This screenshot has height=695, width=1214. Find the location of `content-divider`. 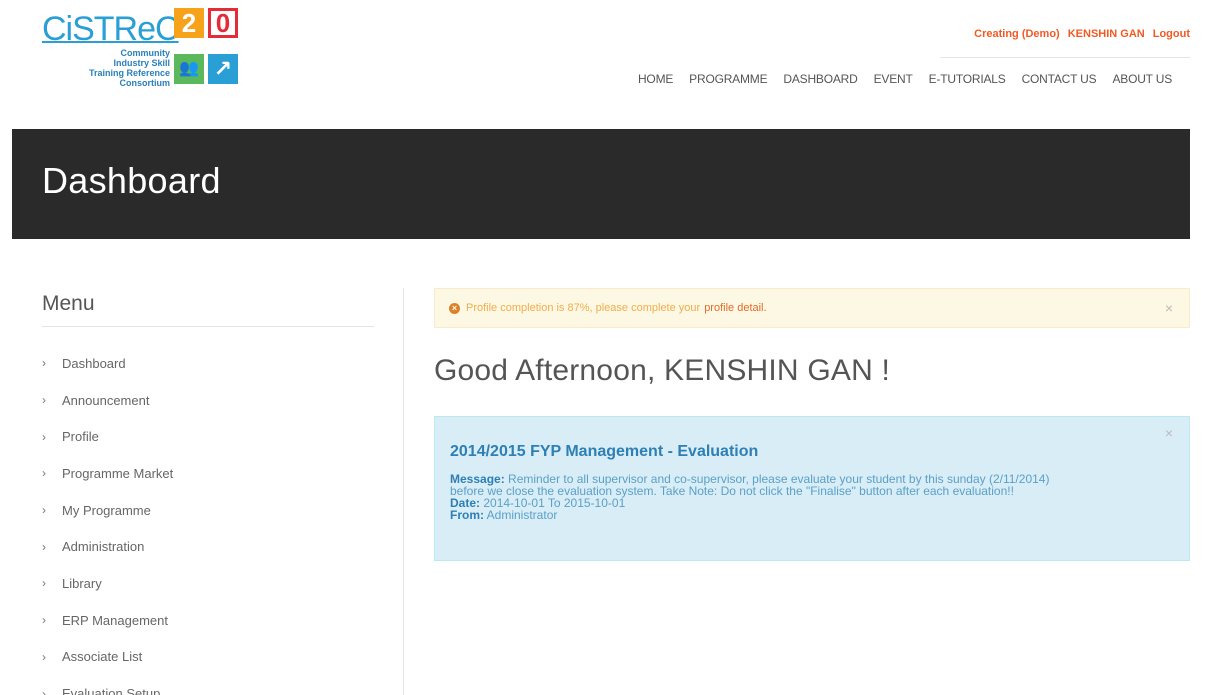

content-divider is located at coordinates (403, 491).